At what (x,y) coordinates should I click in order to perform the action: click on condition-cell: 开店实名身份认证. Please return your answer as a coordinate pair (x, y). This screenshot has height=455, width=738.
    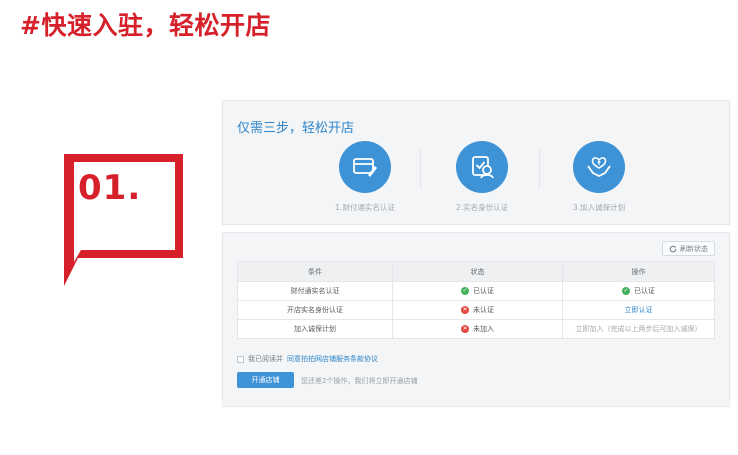
    Looking at the image, I should click on (315, 310).